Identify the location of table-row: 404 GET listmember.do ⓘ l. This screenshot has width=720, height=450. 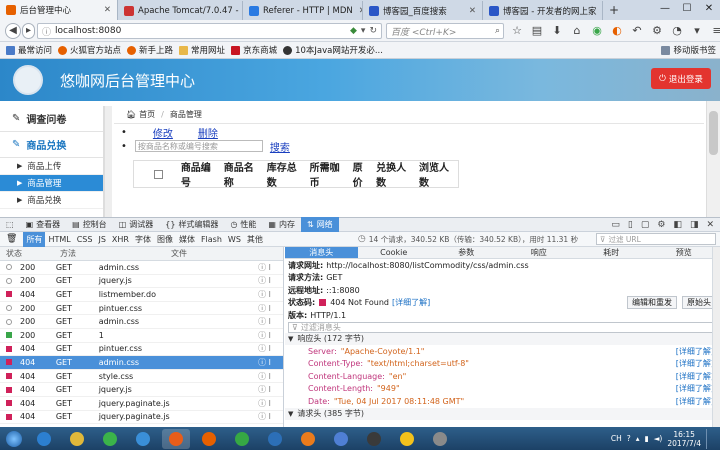
(141, 295).